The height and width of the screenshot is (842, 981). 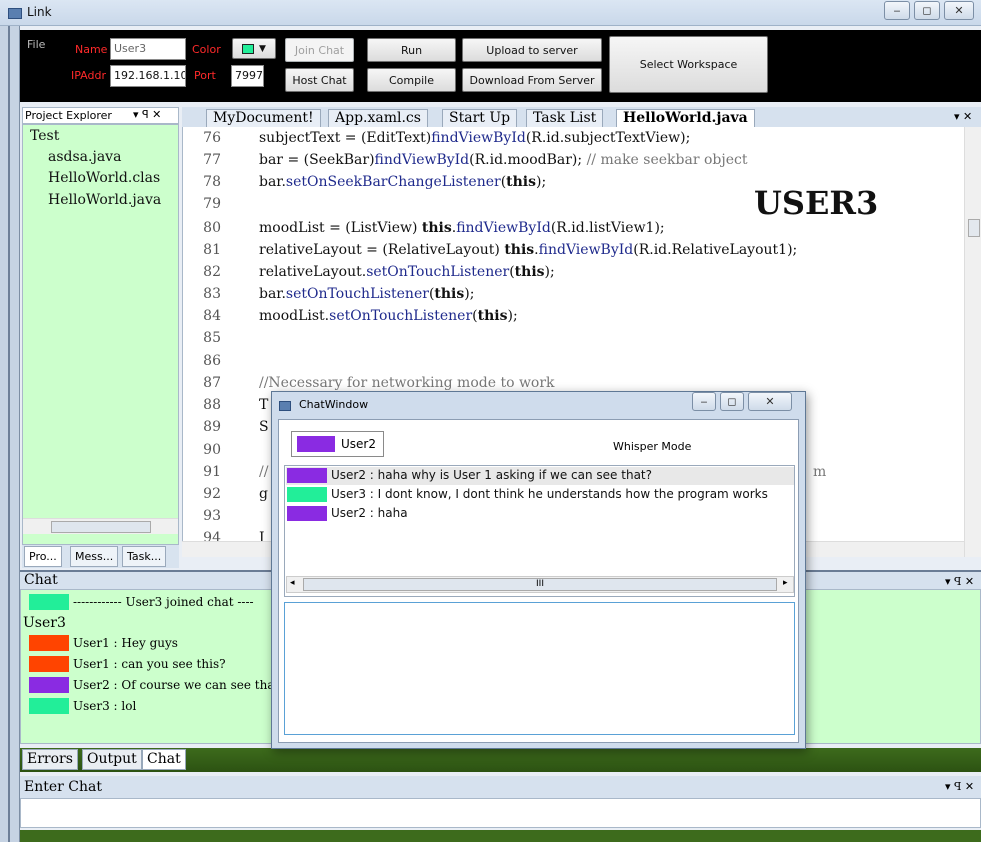 What do you see at coordinates (411, 80) in the screenshot?
I see `compile-button: Compile` at bounding box center [411, 80].